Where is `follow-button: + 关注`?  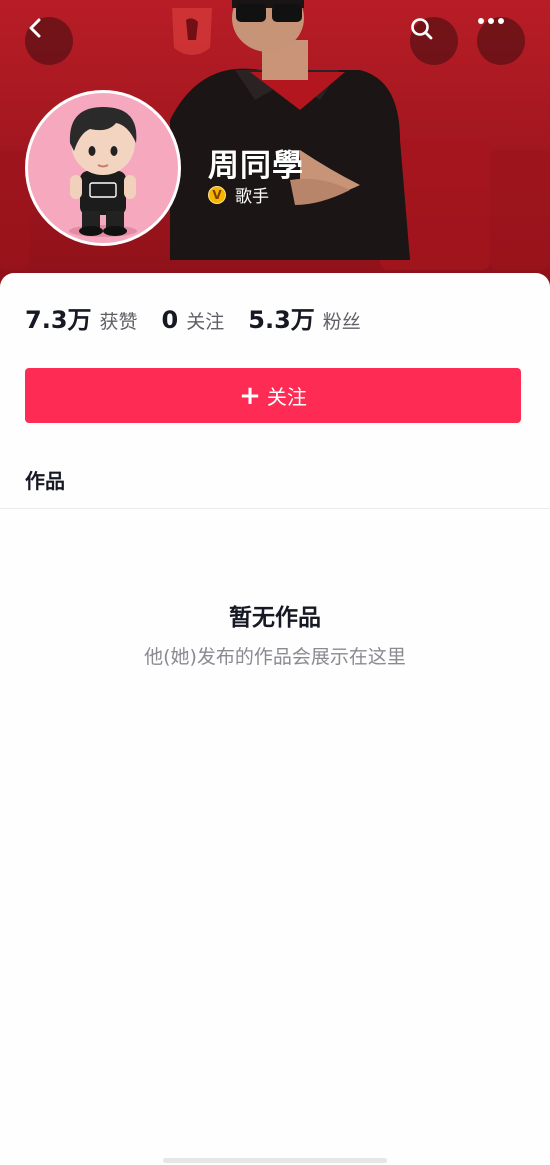
follow-button: + 关注 is located at coordinates (273, 395).